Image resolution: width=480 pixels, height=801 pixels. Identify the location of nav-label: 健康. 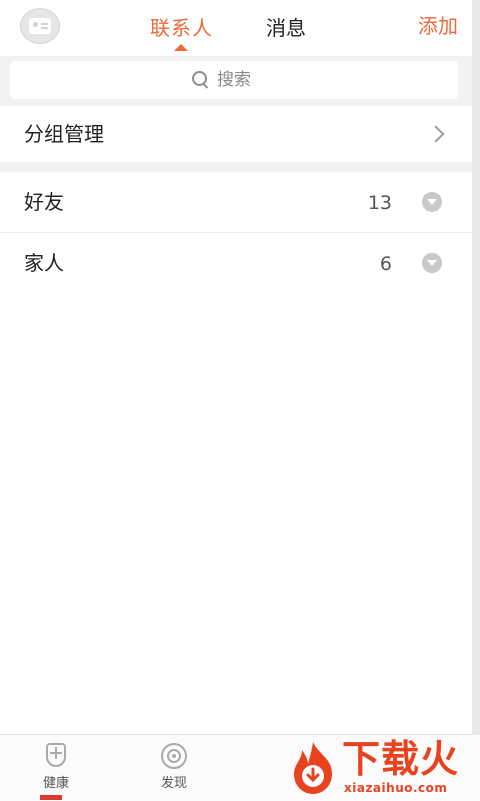
(55, 783).